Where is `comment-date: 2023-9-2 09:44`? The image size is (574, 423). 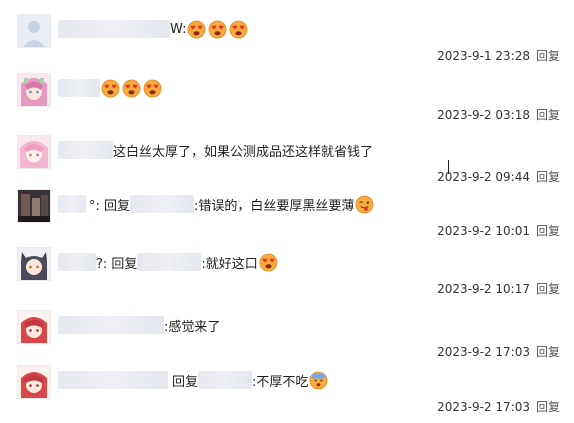
comment-date: 2023-9-2 09:44 is located at coordinates (483, 177).